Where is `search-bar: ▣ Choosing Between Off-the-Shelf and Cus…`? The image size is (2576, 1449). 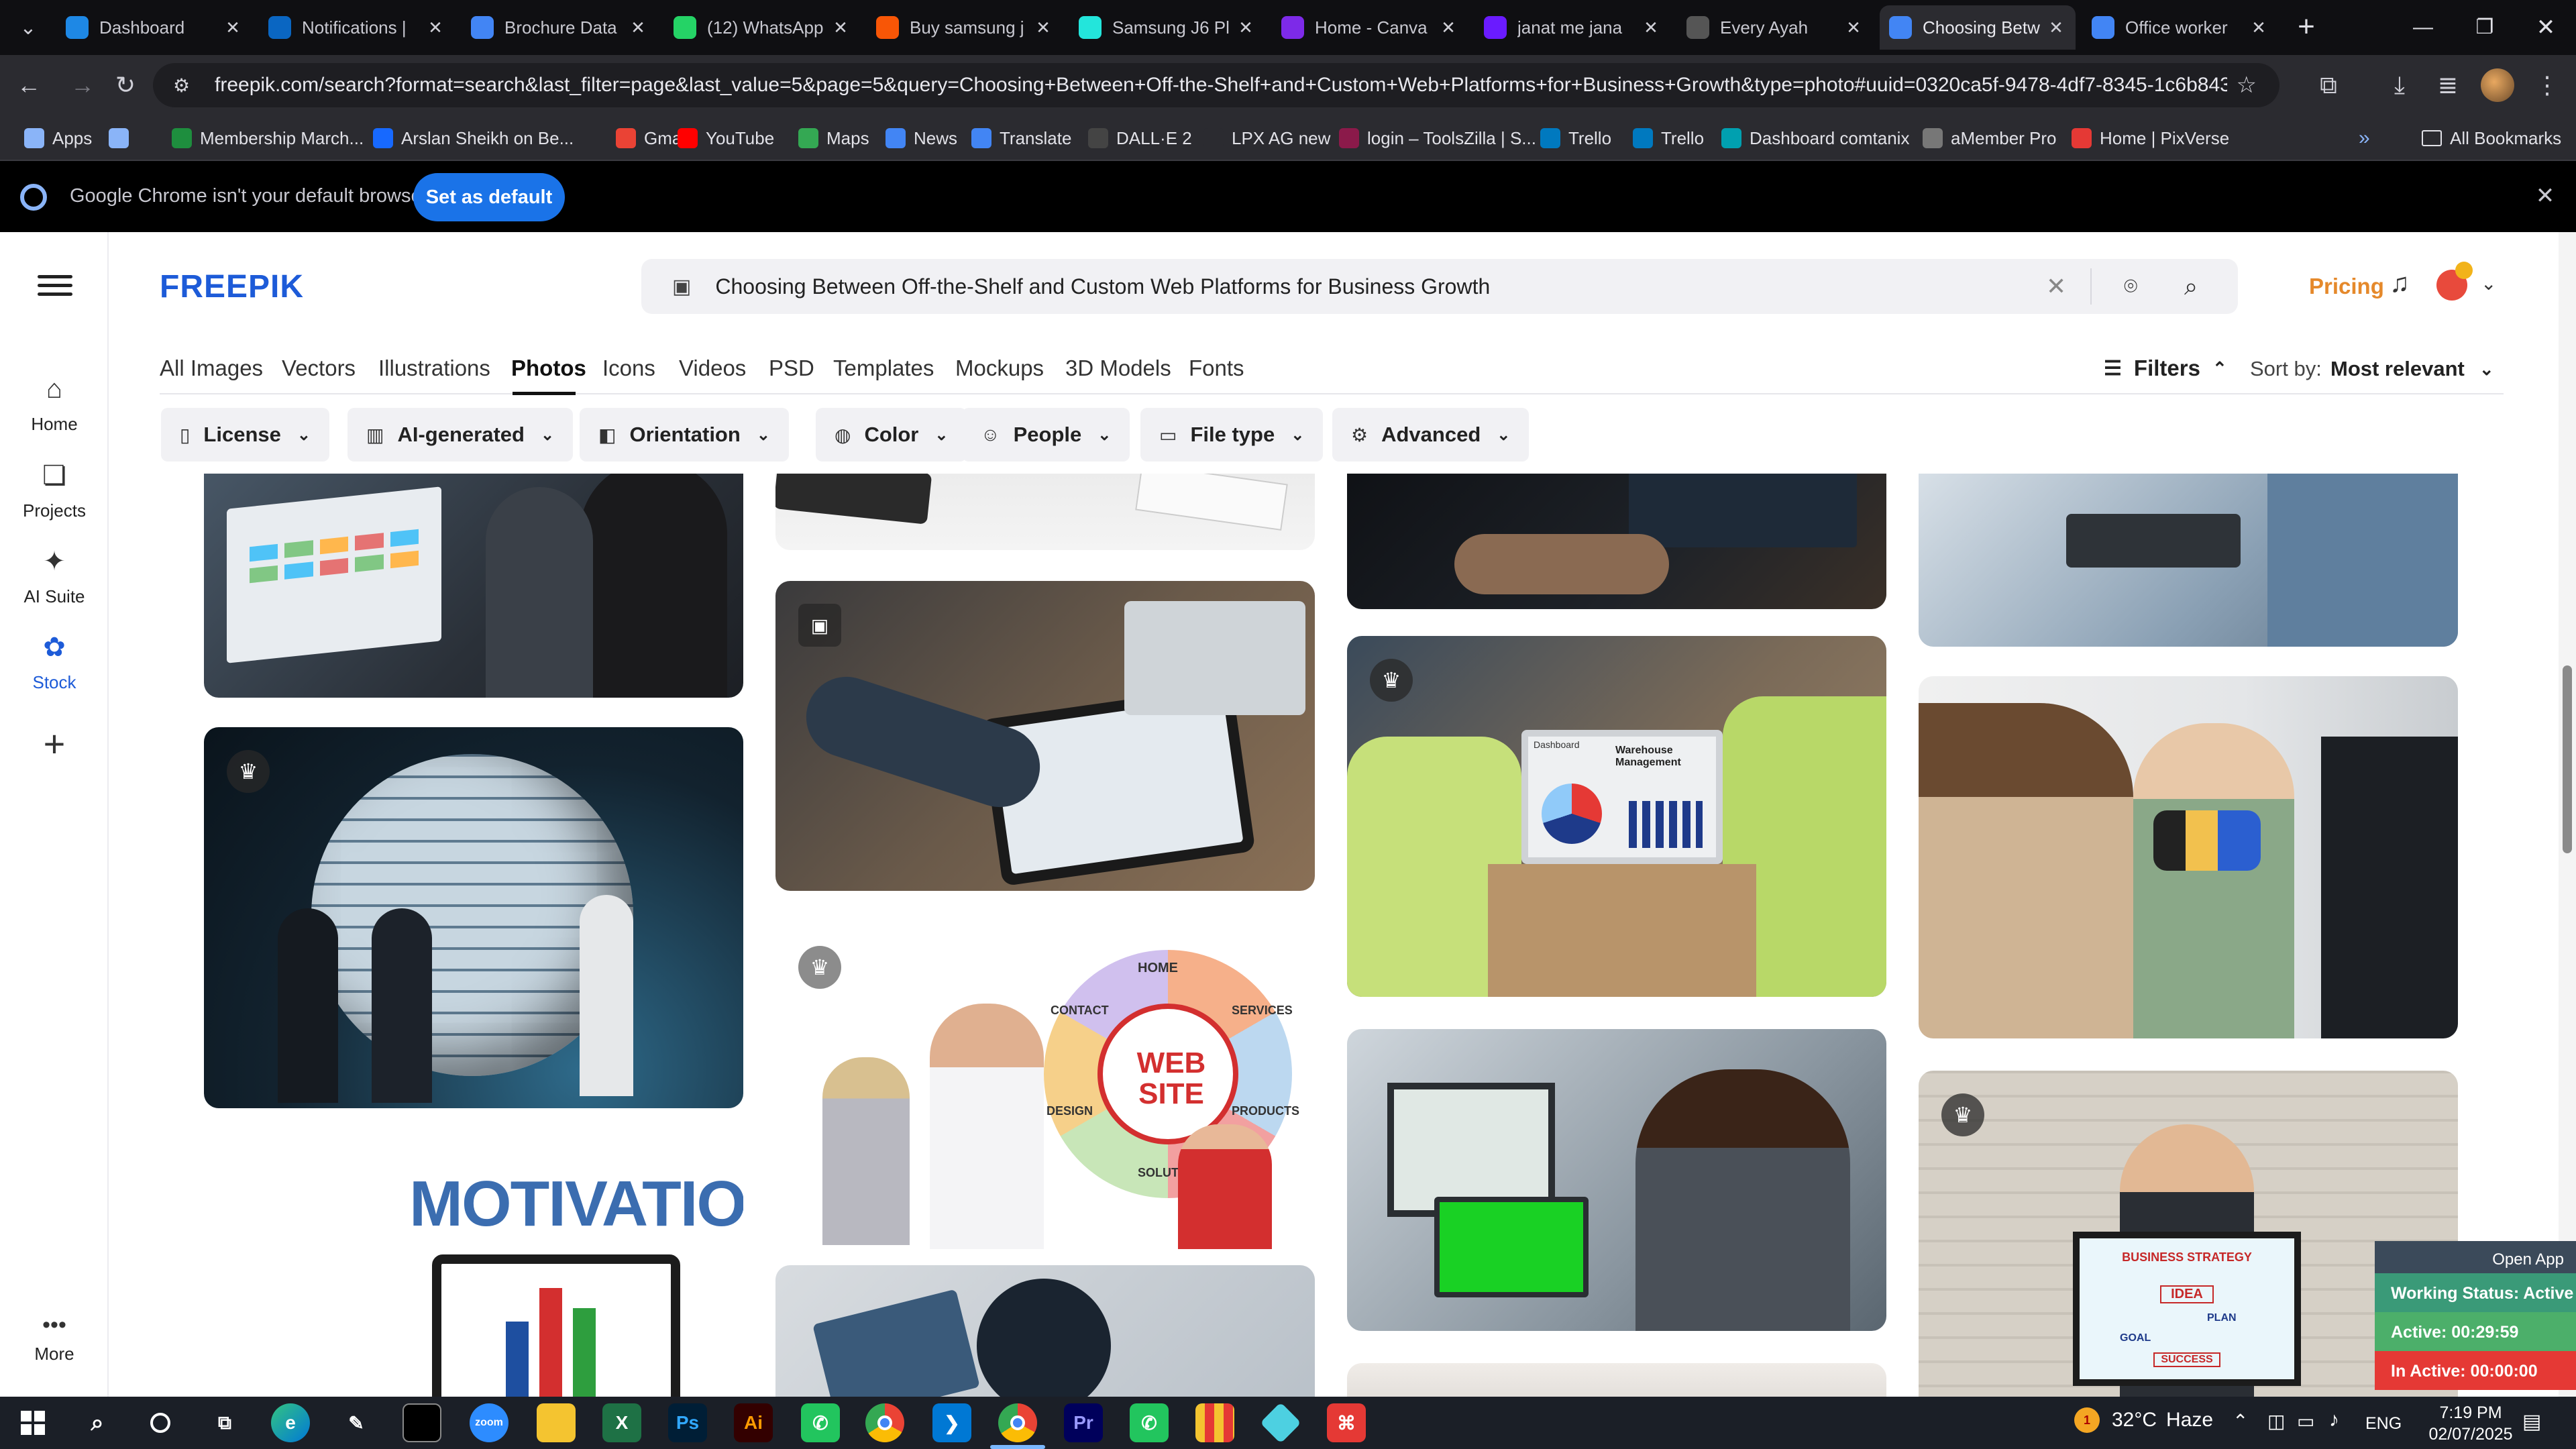 search-bar: ▣ Choosing Between Off-the-Shelf and Cus… is located at coordinates (1439, 286).